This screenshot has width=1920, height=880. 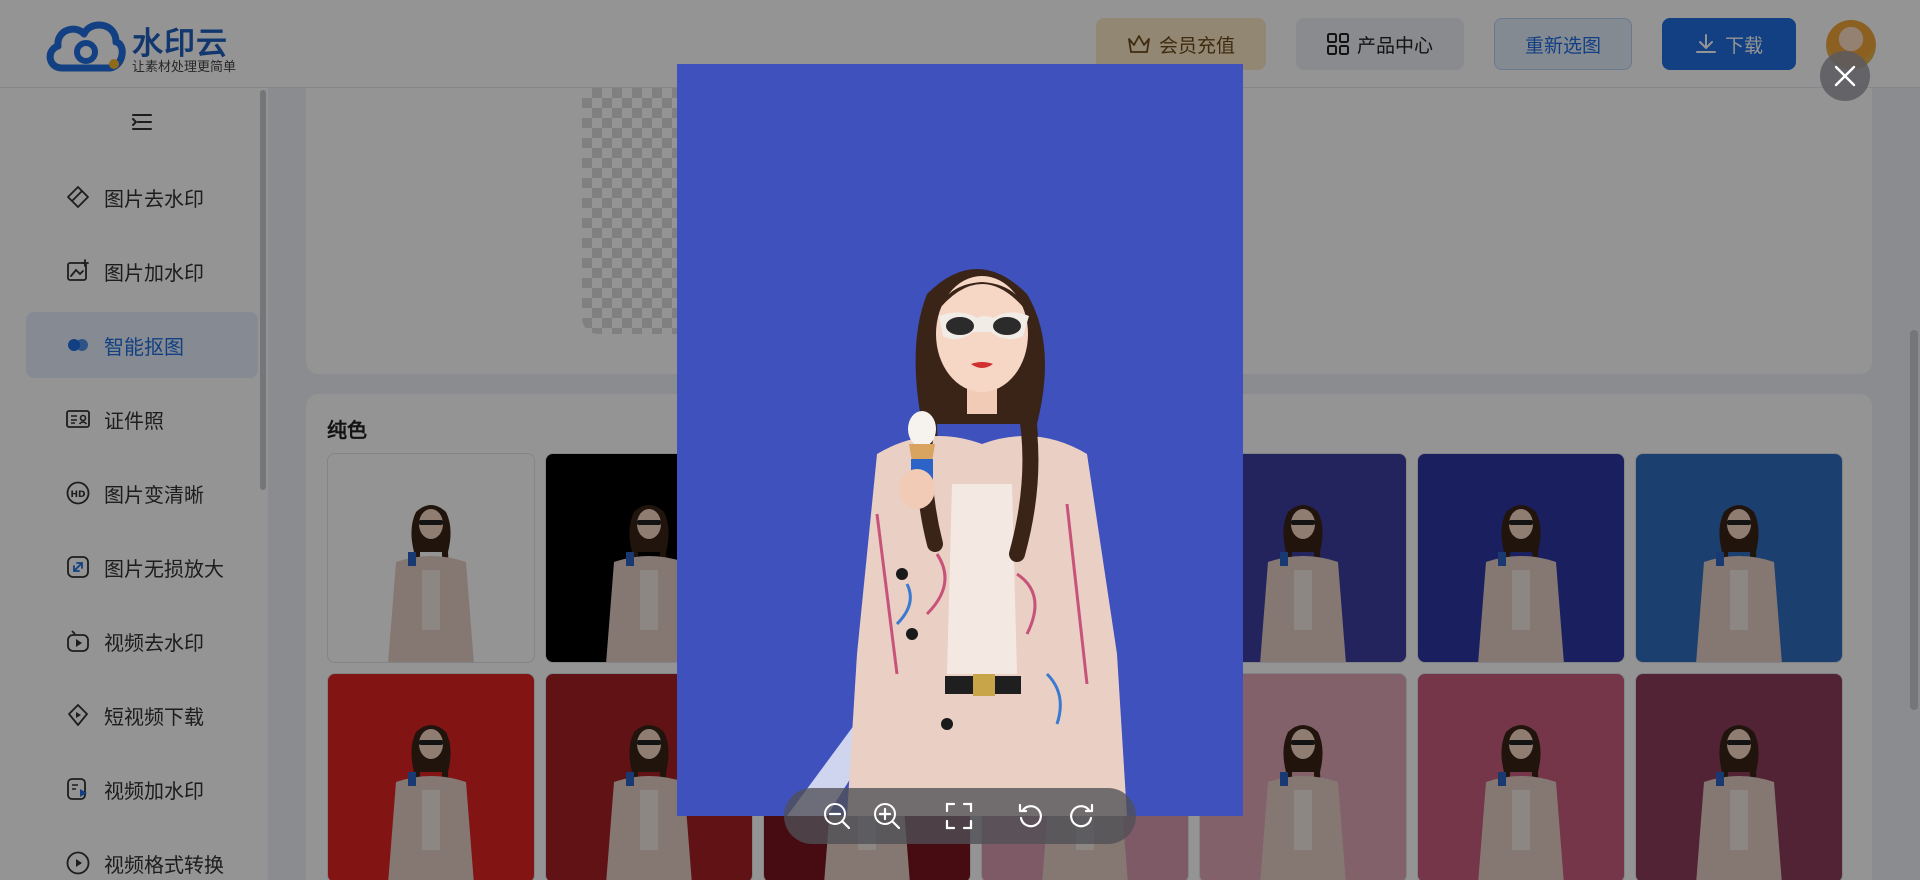 I want to click on zoom-in-icon, so click(x=887, y=816).